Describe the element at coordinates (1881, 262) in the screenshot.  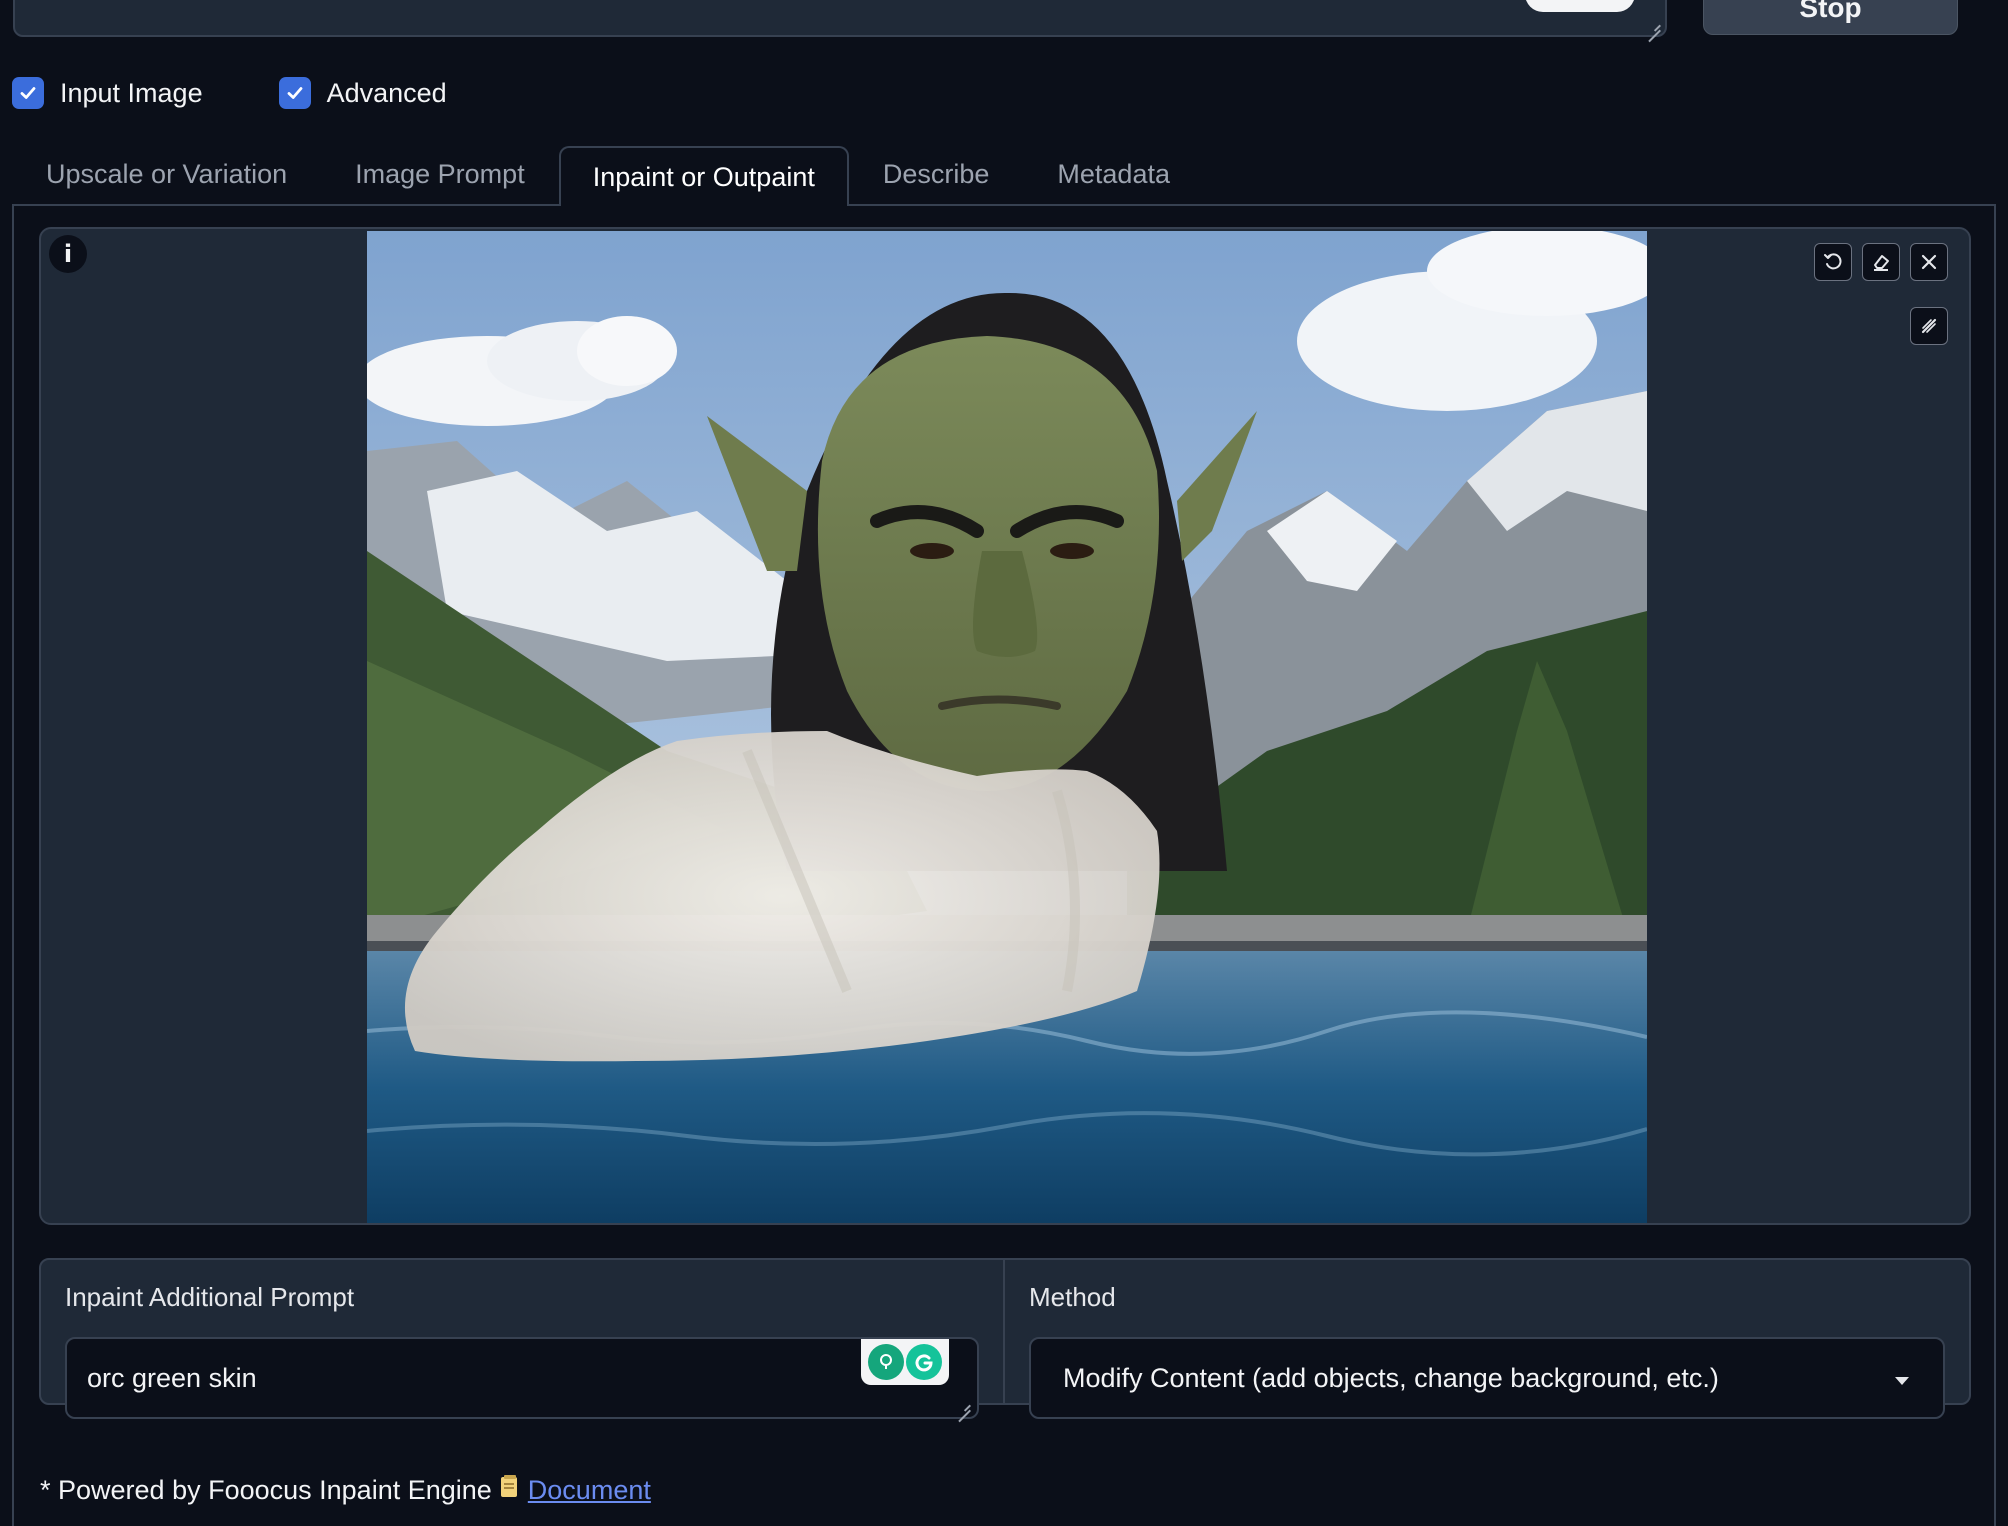
I see `eraser-icon` at that location.